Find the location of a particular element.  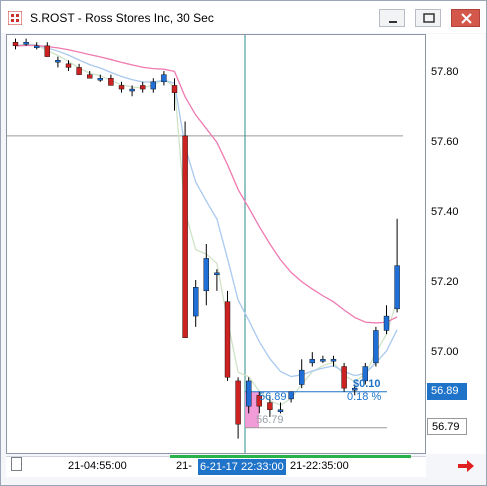

time-label: 21-22:35:00 is located at coordinates (319, 466).